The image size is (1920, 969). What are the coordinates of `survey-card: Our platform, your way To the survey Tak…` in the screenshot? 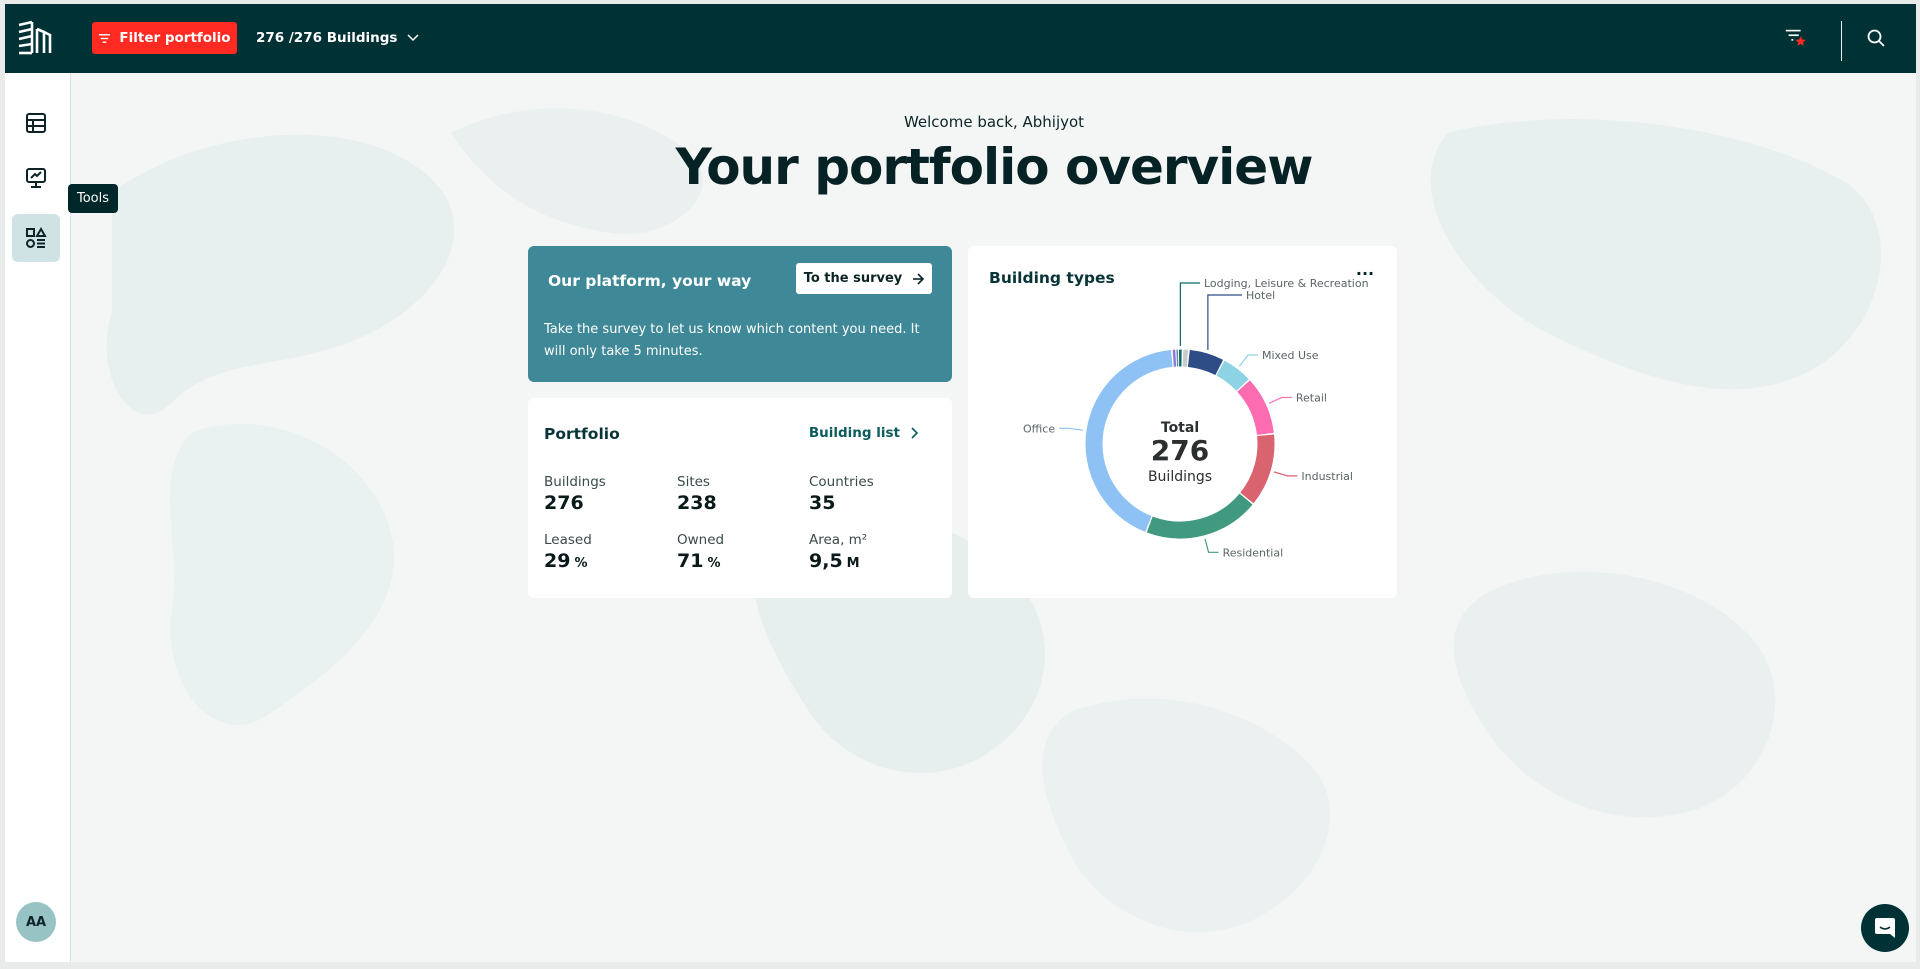 It's located at (740, 314).